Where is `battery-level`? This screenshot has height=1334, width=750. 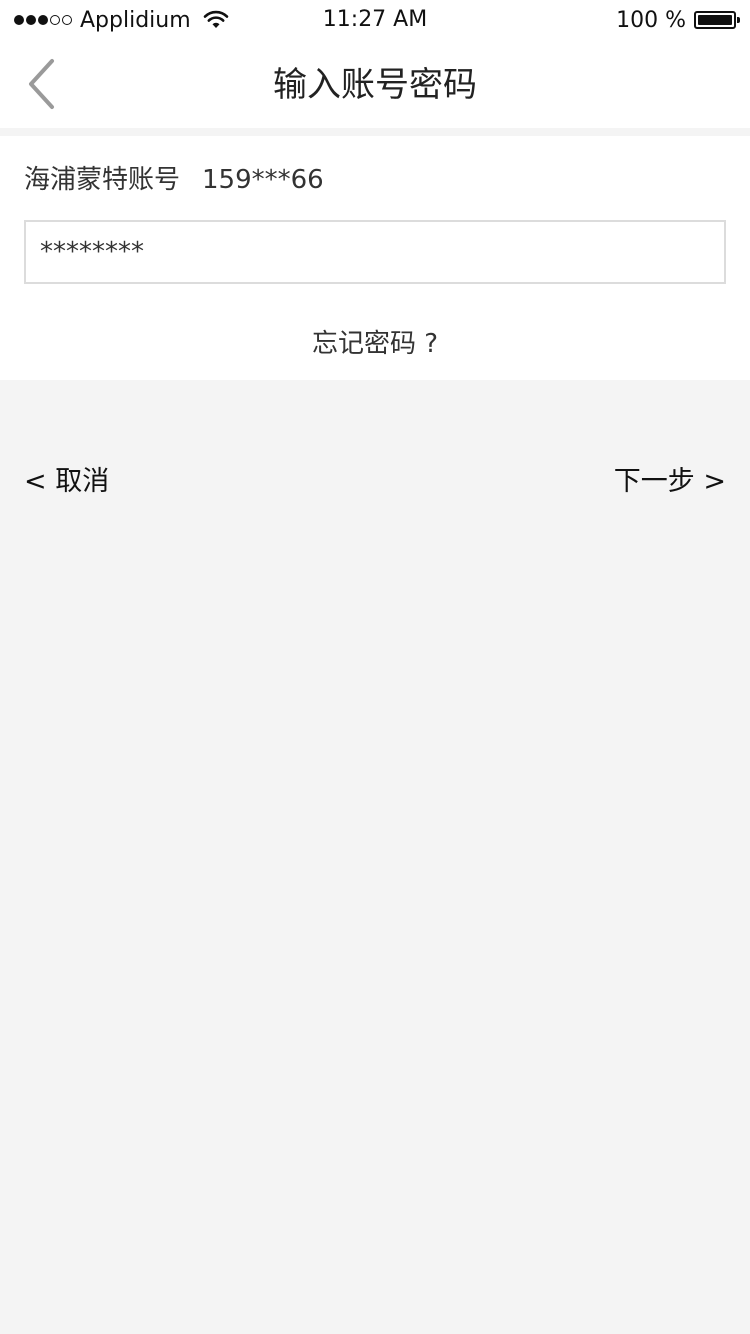
battery-level is located at coordinates (715, 20).